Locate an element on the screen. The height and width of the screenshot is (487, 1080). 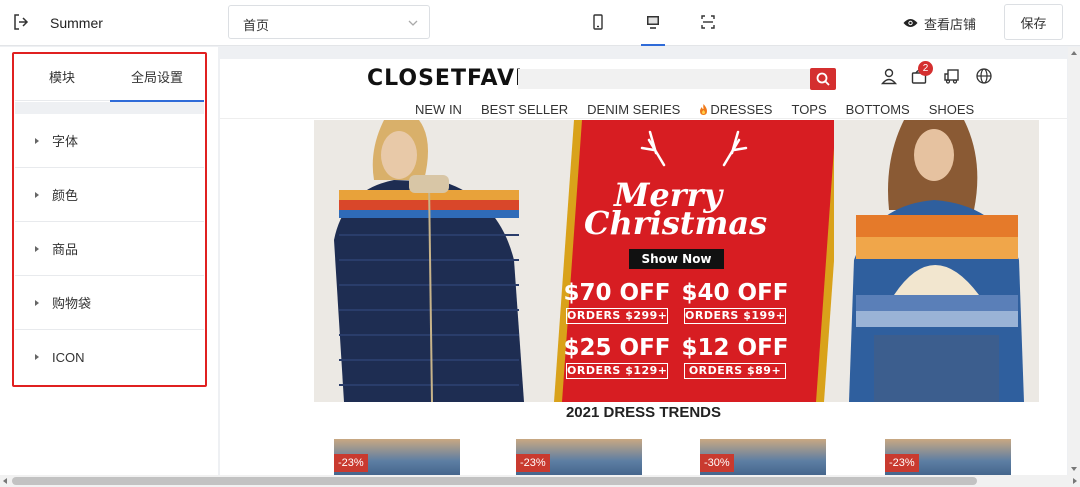
offer-orders: ORDERS $89+ is located at coordinates (735, 371).